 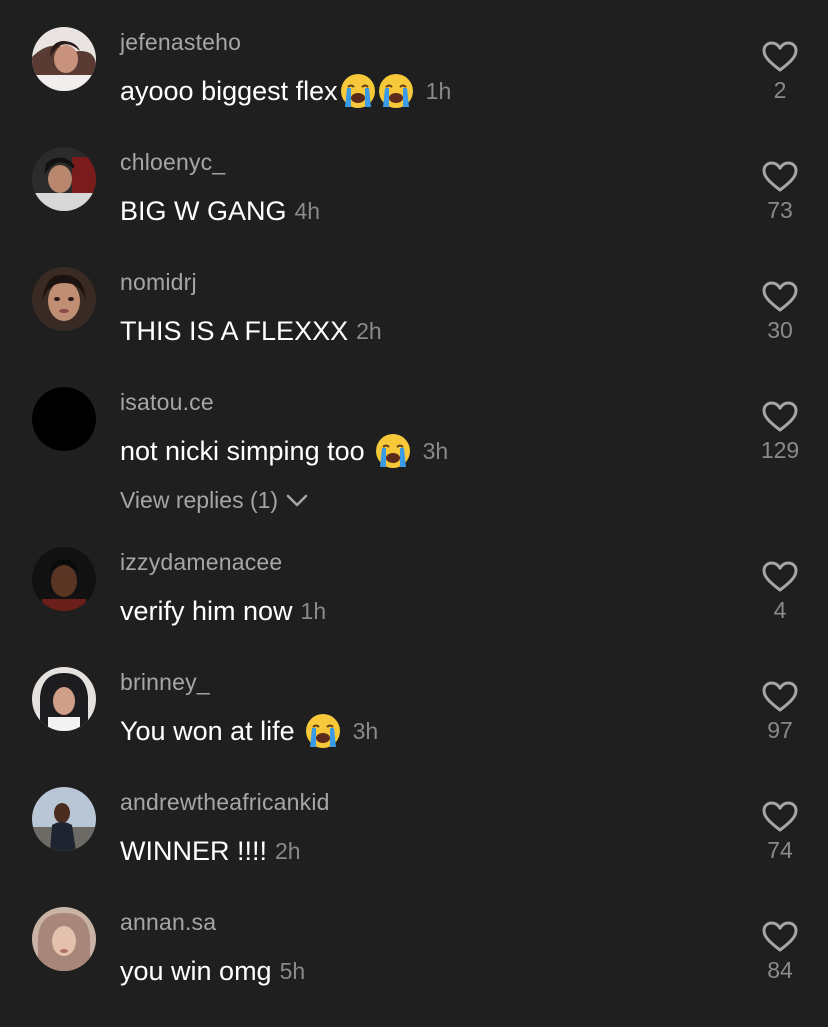 What do you see at coordinates (780, 450) in the screenshot?
I see `like-count: 129` at bounding box center [780, 450].